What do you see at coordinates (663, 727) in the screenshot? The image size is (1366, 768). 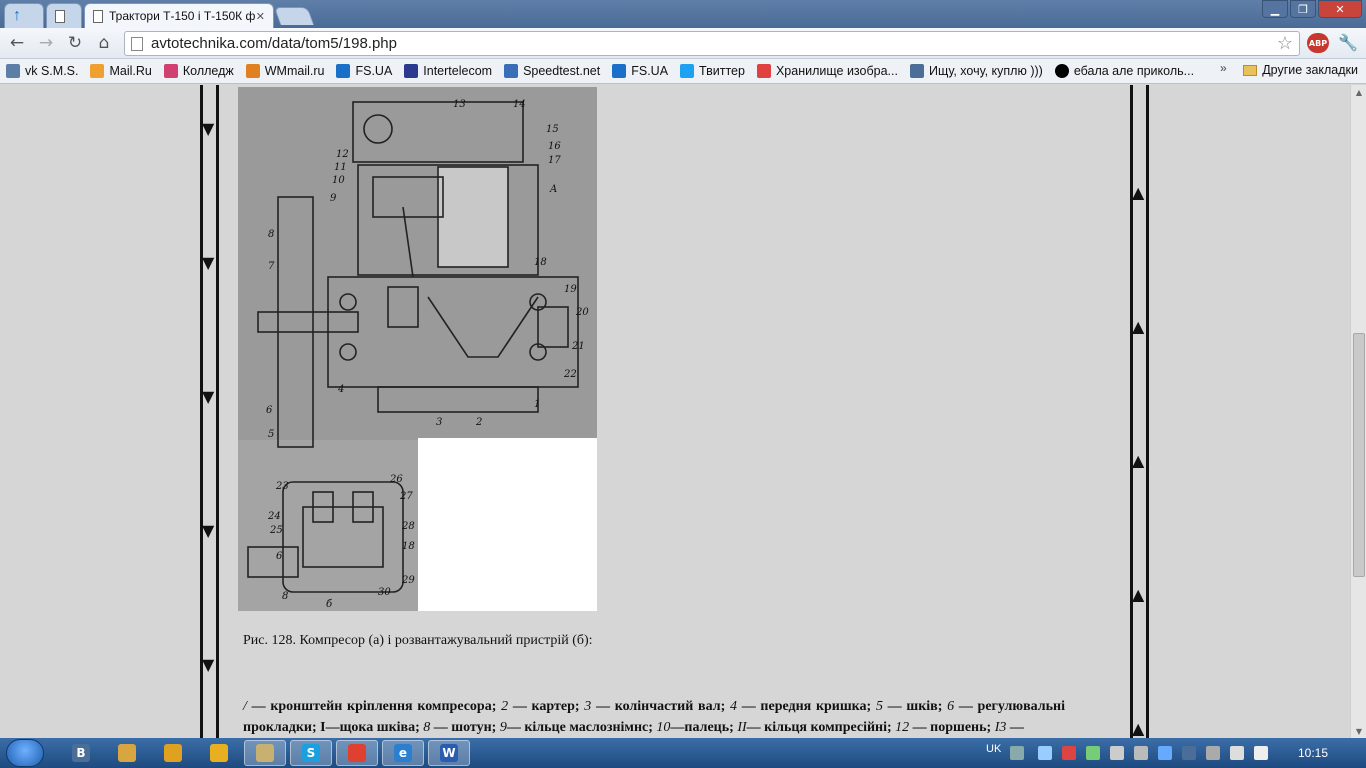 I see `legend-fragment: 10` at bounding box center [663, 727].